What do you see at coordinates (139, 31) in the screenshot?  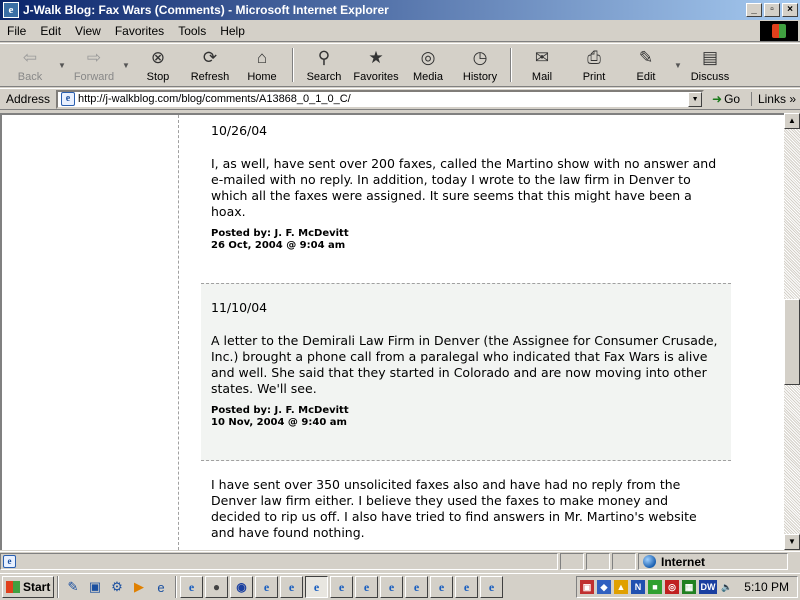 I see `menu-favorites: Favorites` at bounding box center [139, 31].